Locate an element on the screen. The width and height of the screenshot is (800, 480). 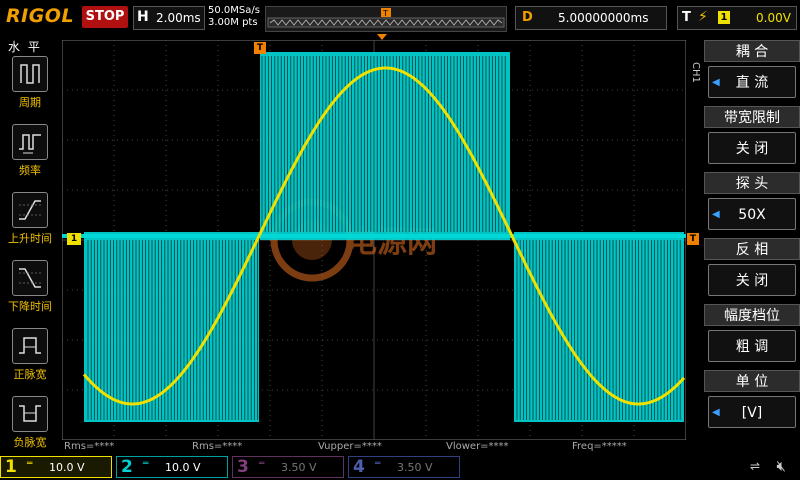
measure-rms-2: Rms=**** is located at coordinates (217, 446).